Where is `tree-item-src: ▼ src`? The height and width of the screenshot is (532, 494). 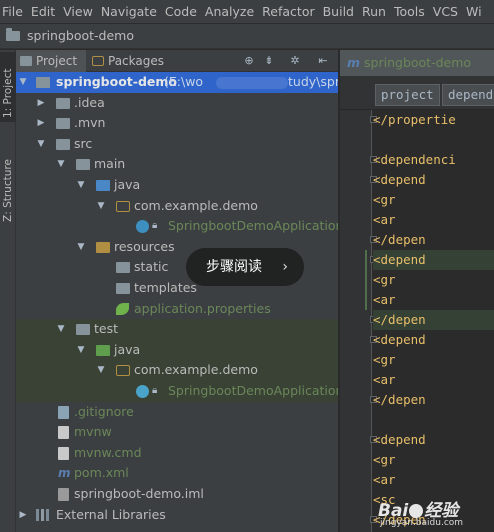
tree-item-src: ▼ src is located at coordinates (177, 144).